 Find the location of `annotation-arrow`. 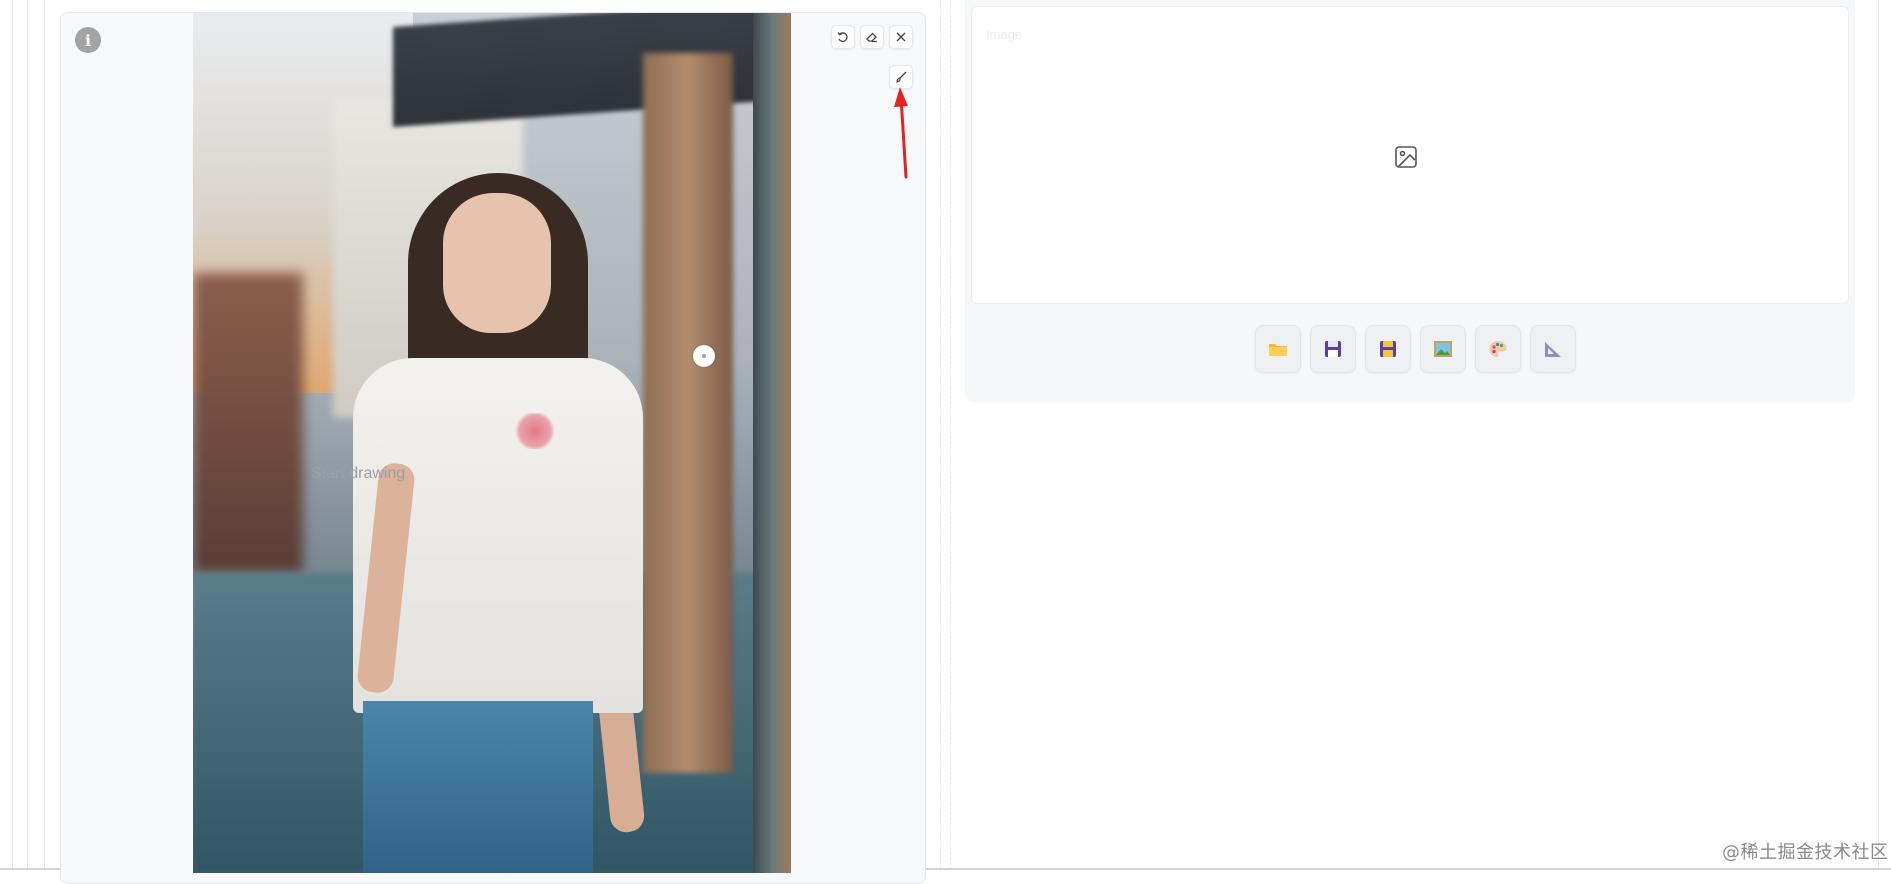

annotation-arrow is located at coordinates (901, 133).